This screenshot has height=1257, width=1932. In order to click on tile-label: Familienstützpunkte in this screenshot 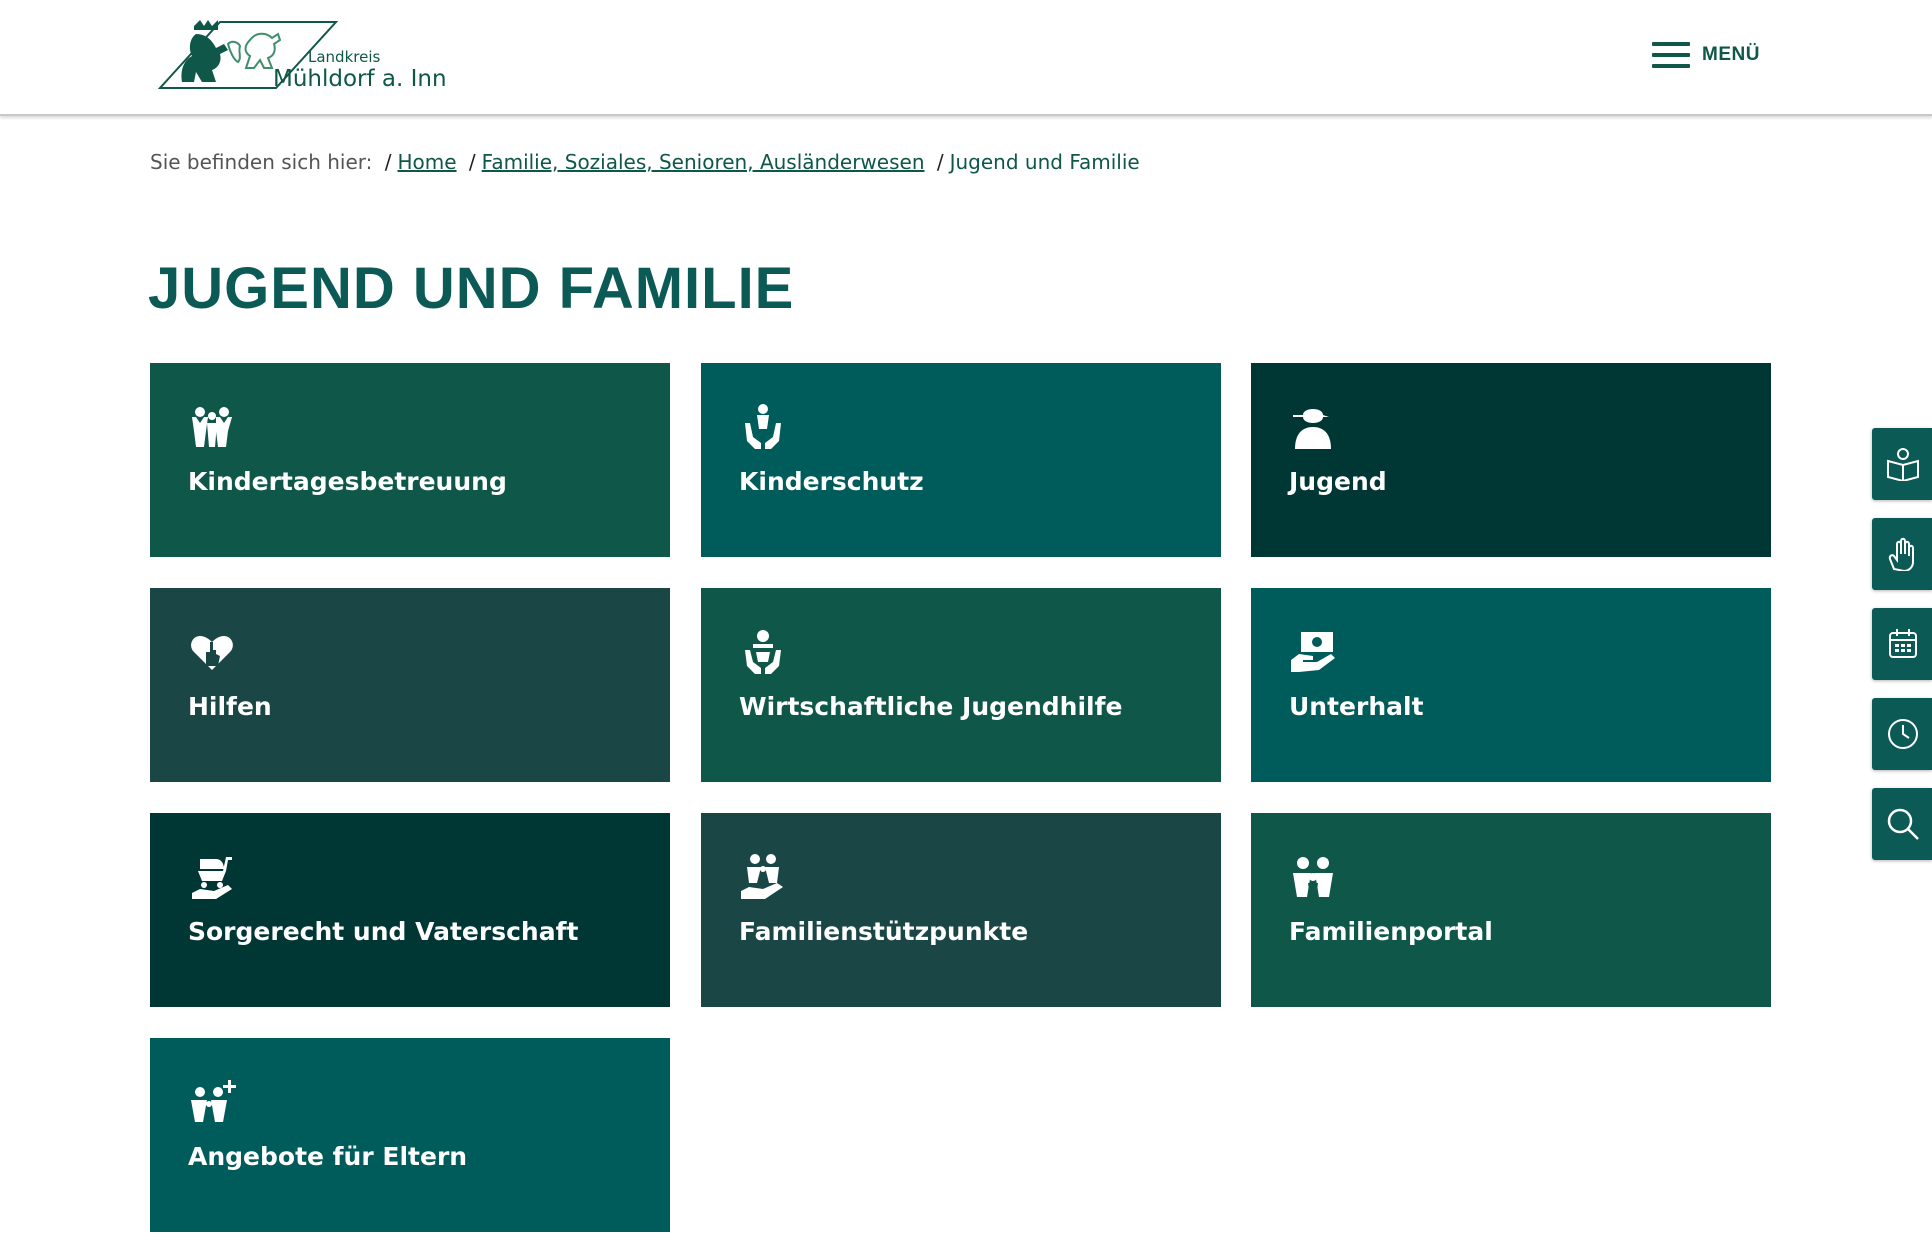, I will do `click(884, 931)`.